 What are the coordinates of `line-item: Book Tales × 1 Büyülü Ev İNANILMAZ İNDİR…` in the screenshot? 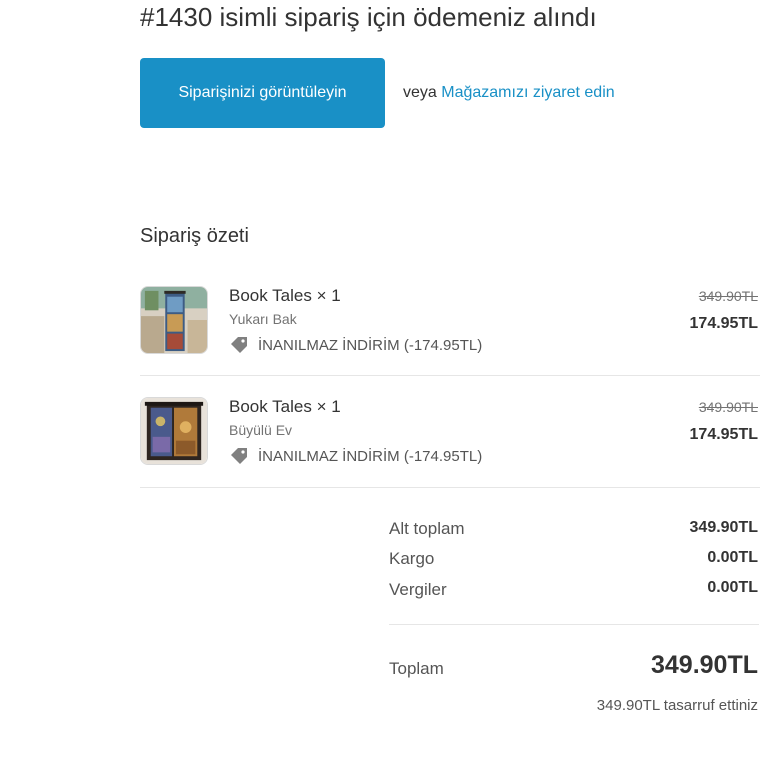 It's located at (450, 443).